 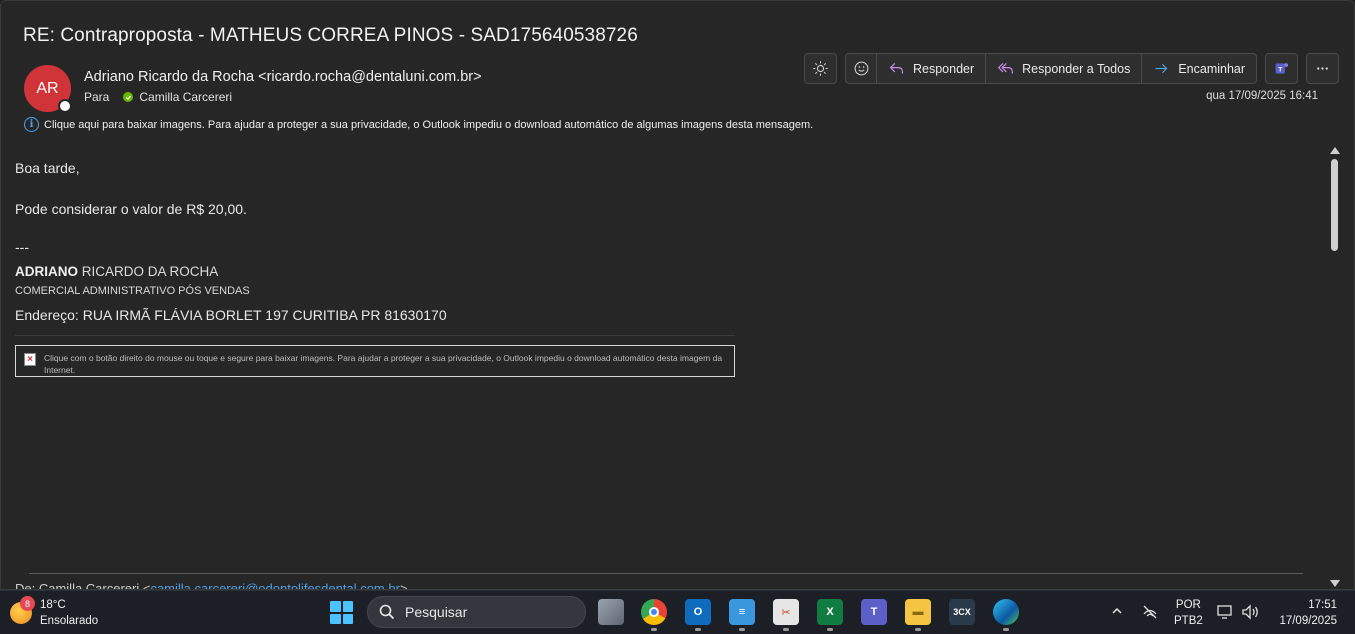 I want to click on quoted-from-label: De: Camilla Carcereri <, so click(x=83, y=585).